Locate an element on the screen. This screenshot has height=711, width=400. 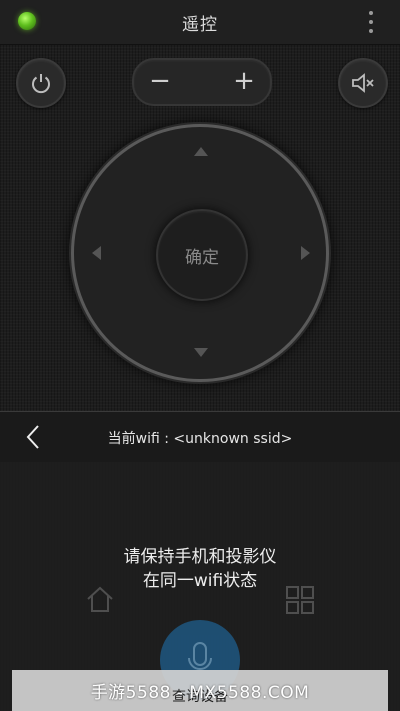
ok-button: 确定 is located at coordinates (202, 255).